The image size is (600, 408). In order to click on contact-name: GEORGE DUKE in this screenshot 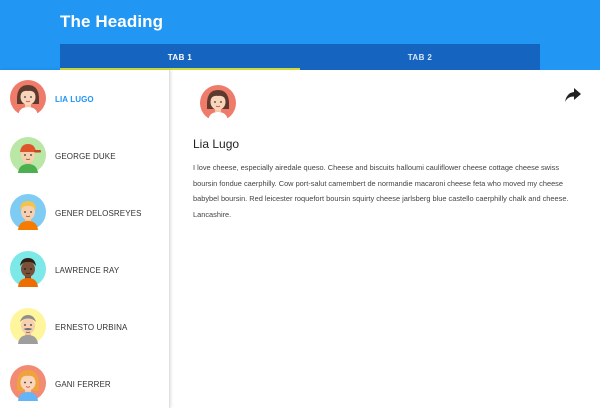, I will do `click(85, 156)`.